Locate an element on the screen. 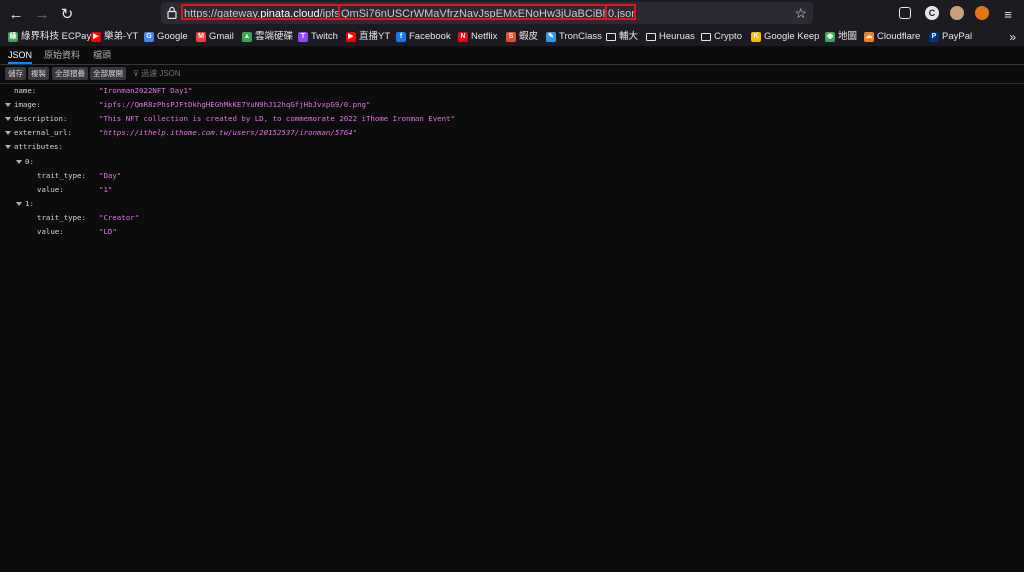  bookmark-twitch: T Twitch is located at coordinates (318, 37).